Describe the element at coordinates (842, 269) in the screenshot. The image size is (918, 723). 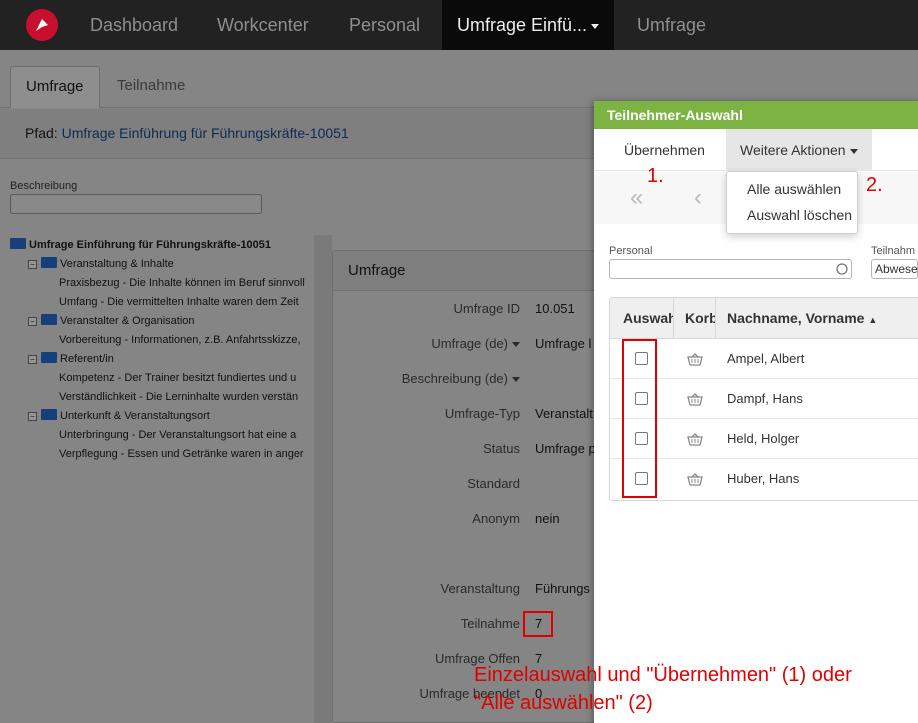
I see `search-icon` at that location.